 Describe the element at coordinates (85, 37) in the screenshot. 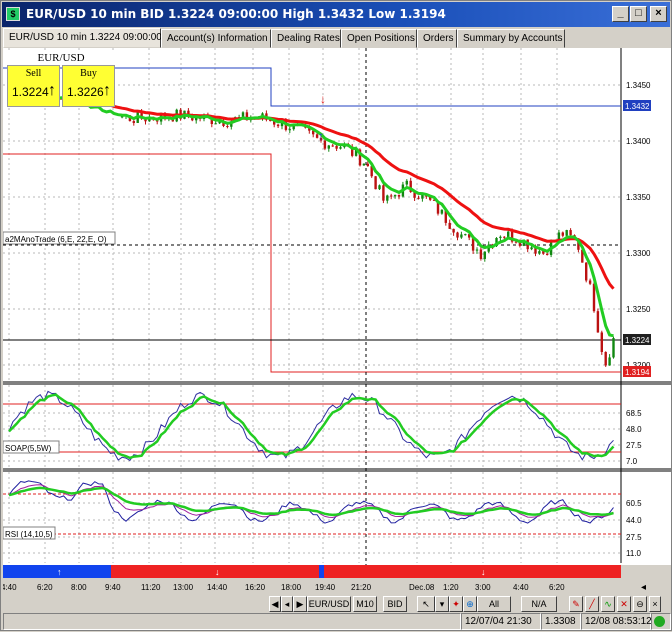

I see `tab-label: EUR/USD 10 min 1.3224 09:00:00` at that location.